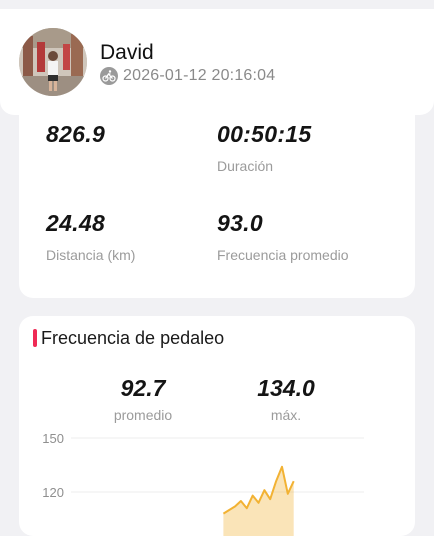  What do you see at coordinates (76, 134) in the screenshot?
I see `stat-value-calories: 826.9` at bounding box center [76, 134].